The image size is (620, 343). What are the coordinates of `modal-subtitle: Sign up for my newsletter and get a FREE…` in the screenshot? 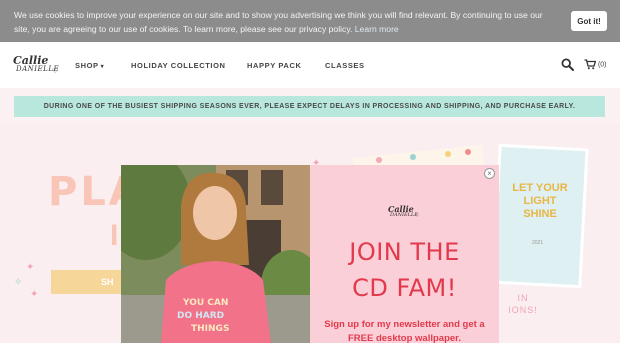 It's located at (404, 331).